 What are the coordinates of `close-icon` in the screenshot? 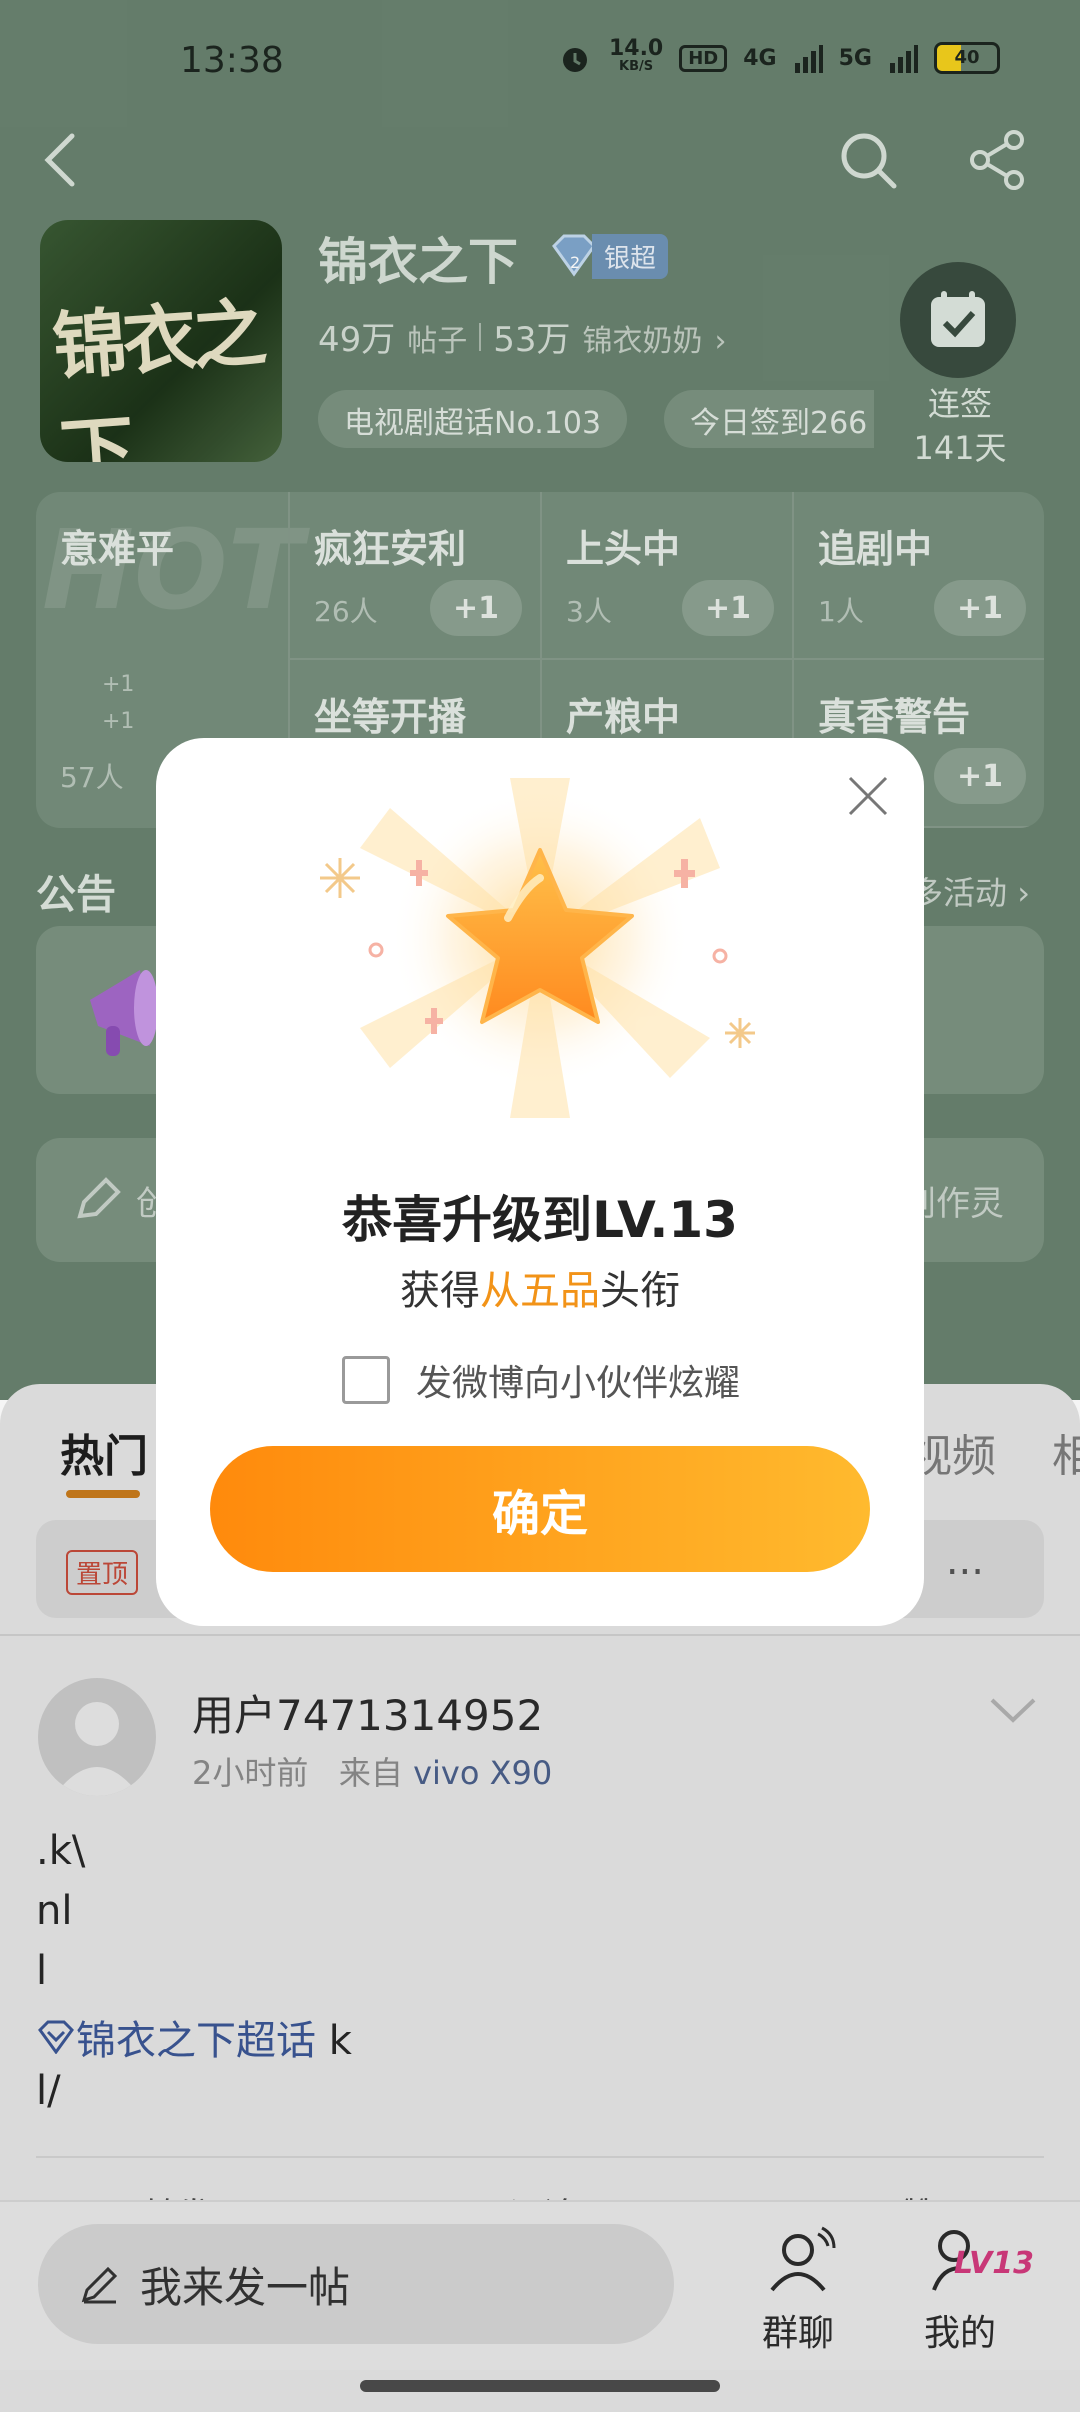 It's located at (868, 796).